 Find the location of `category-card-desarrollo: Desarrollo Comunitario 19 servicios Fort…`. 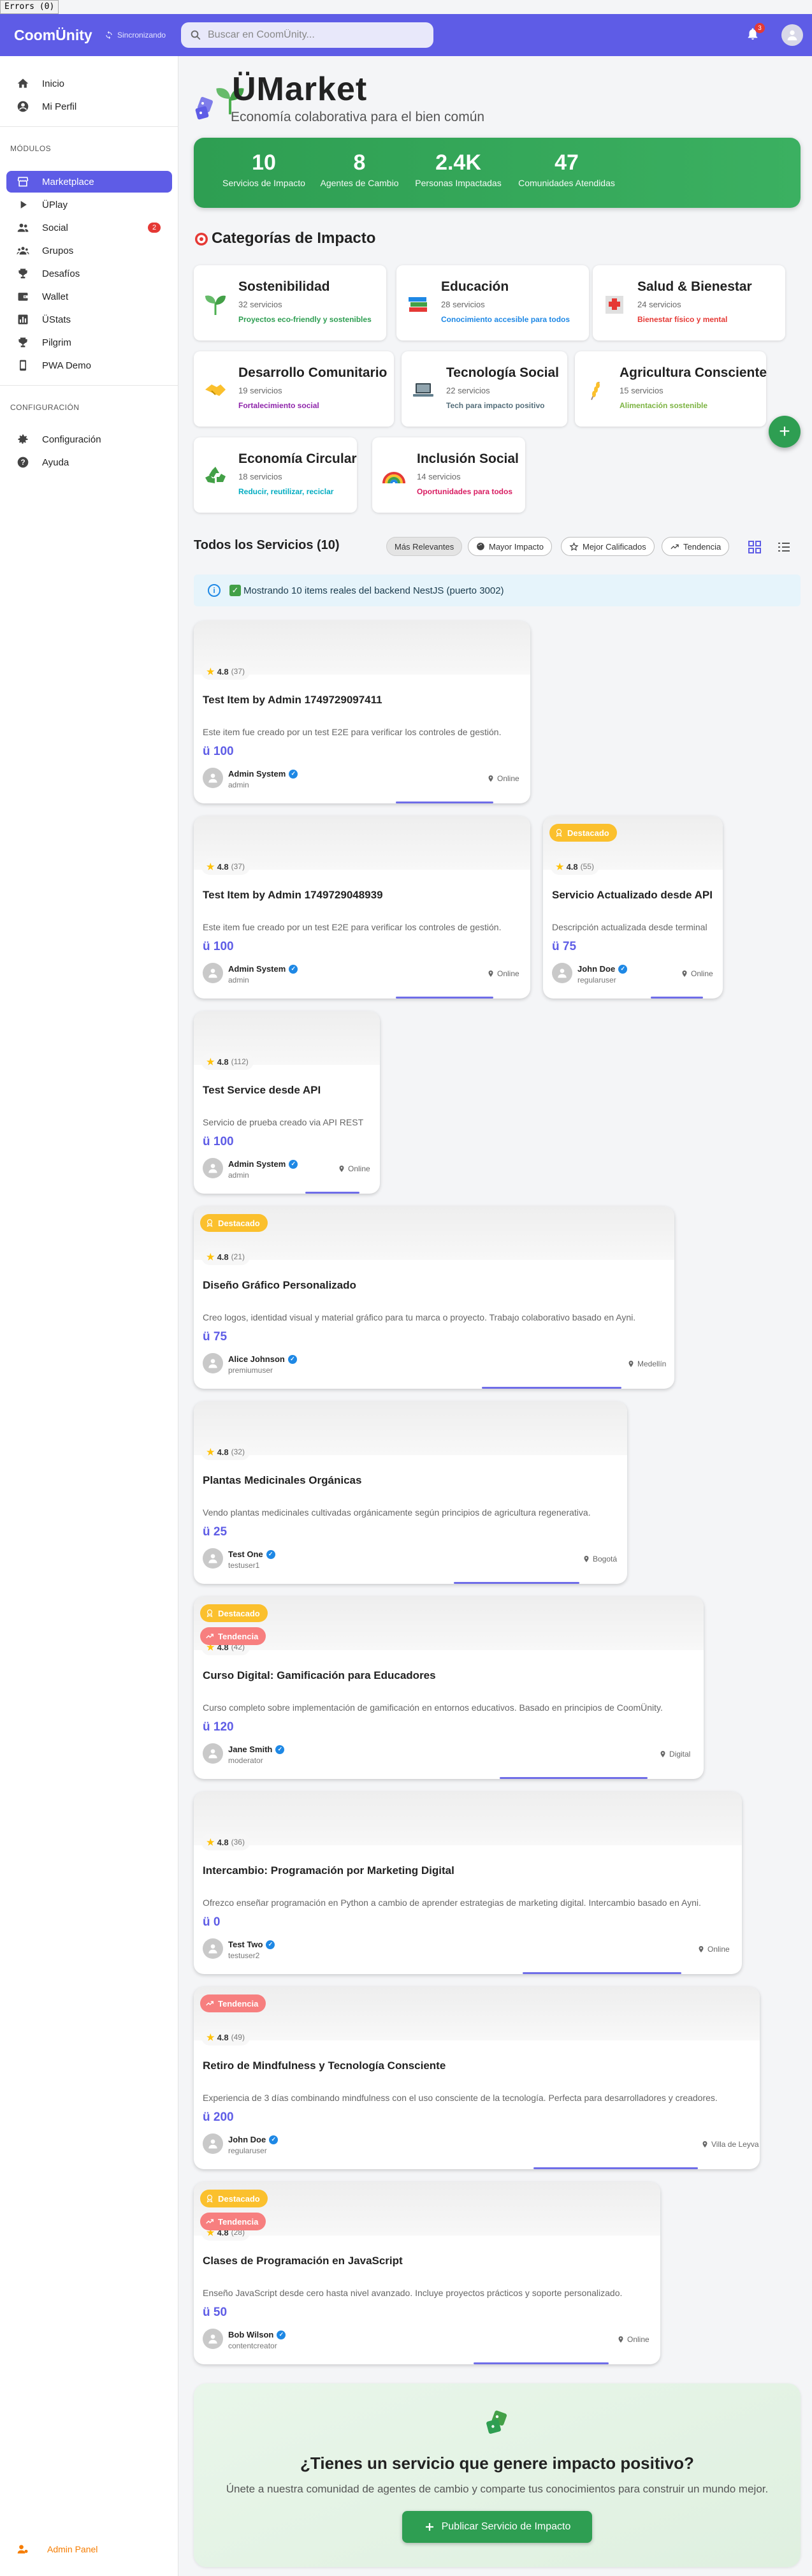

category-card-desarrollo: Desarrollo Comunitario 19 servicios Fort… is located at coordinates (294, 389).